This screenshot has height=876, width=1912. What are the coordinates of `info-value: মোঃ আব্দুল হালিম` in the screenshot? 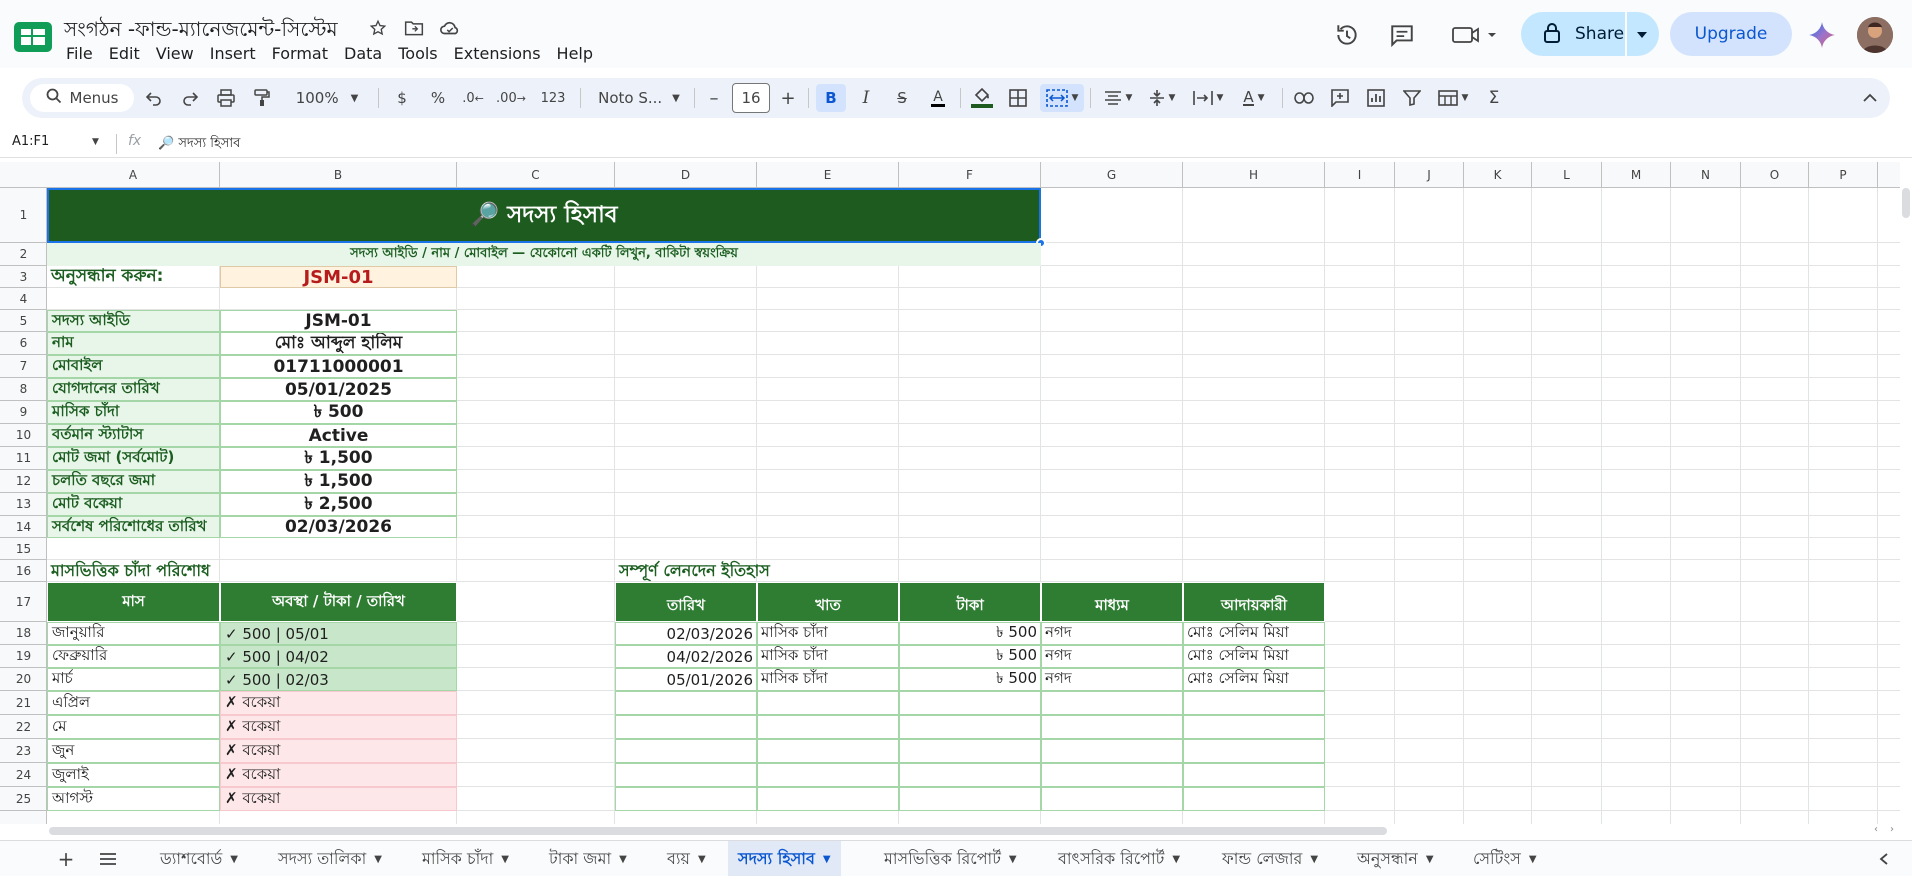 It's located at (338, 343).